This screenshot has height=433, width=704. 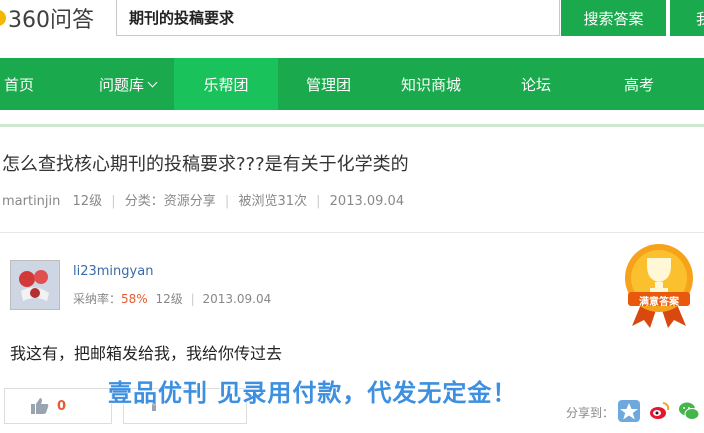 I want to click on share-label: 分享到：, so click(x=590, y=413).